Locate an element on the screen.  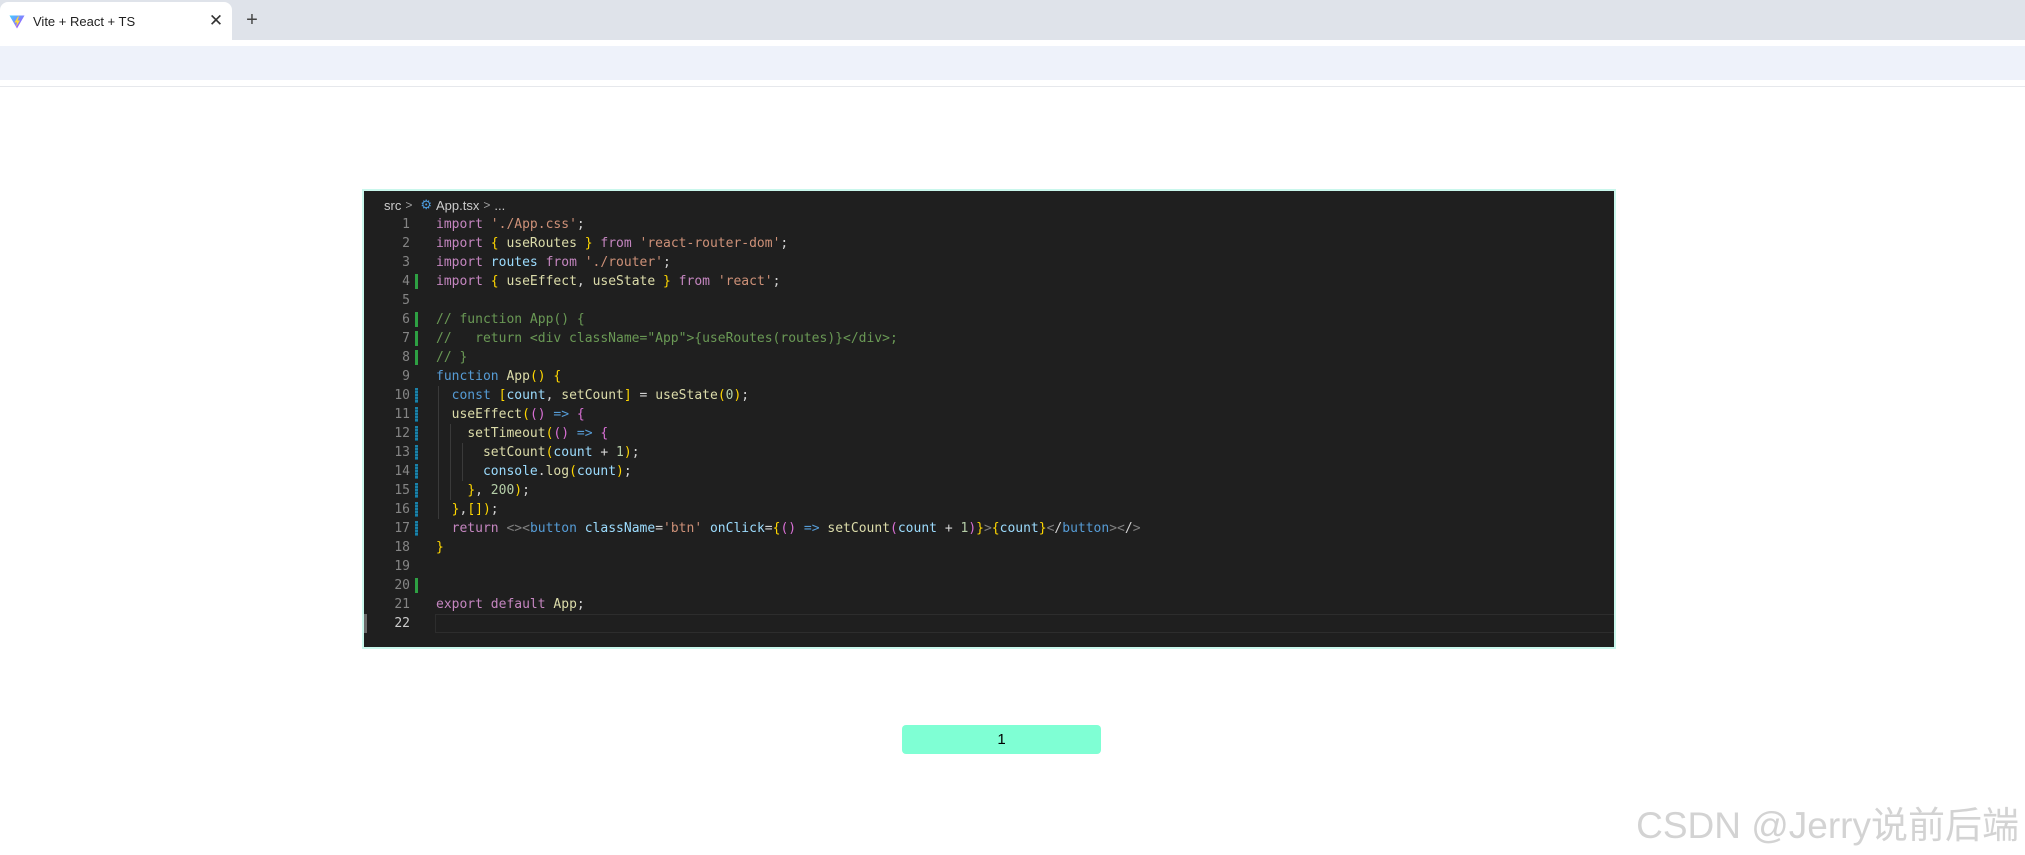
line-number: 5 is located at coordinates (406, 300).